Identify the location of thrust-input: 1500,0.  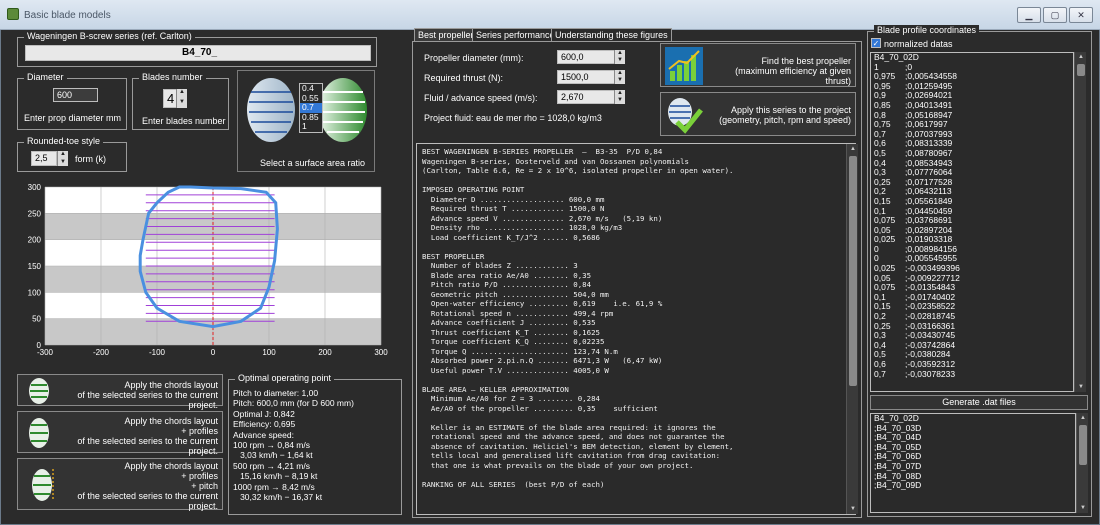
(586, 77).